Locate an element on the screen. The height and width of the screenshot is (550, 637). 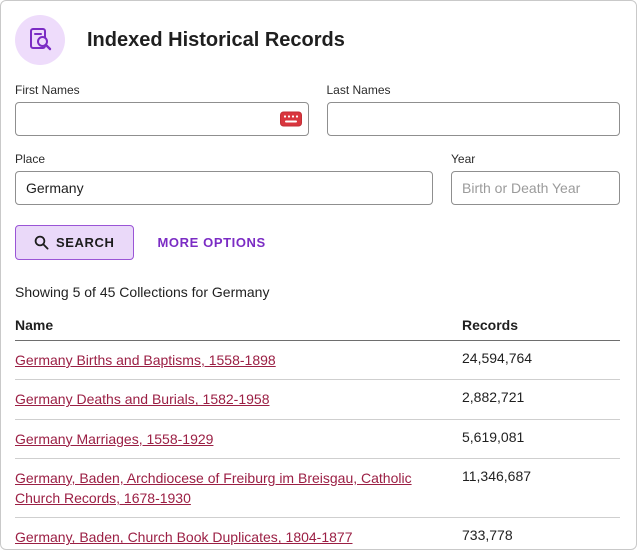
records-count: 24,594,764 is located at coordinates (541, 360).